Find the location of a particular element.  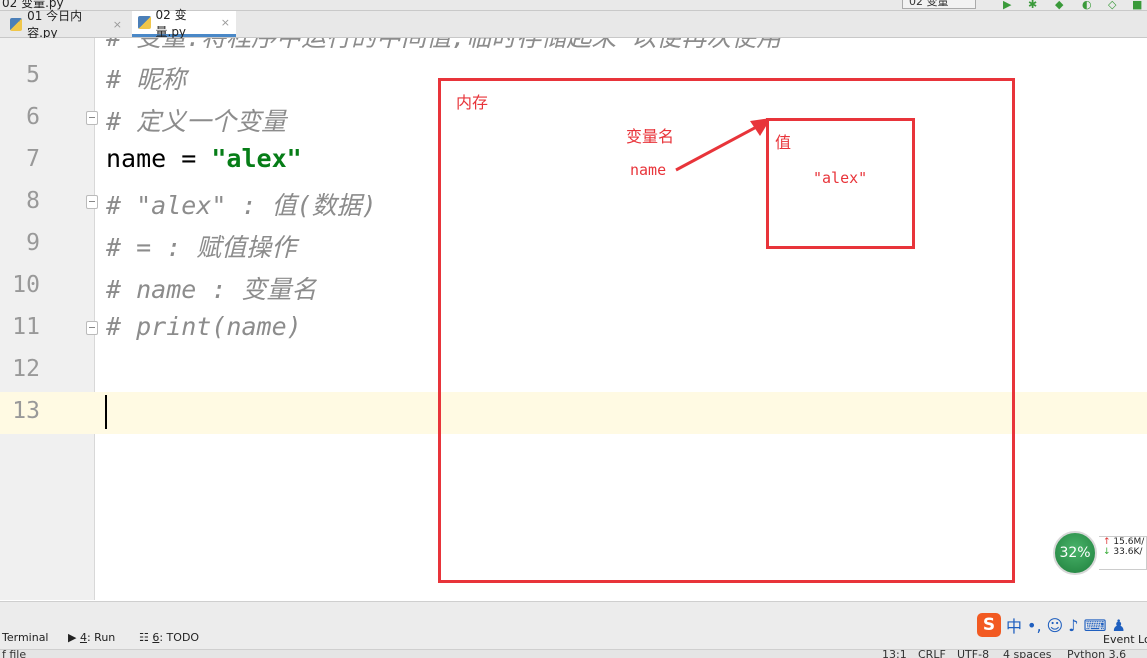

network-monitor-widget: 32% ↑ 15.6M/ ↓ 33.6K/ is located at coordinates (1100, 553).